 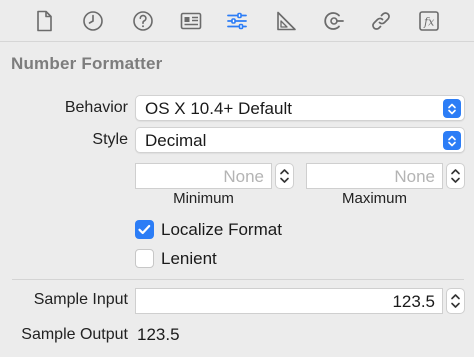 What do you see at coordinates (286, 21) in the screenshot?
I see `size-icon` at bounding box center [286, 21].